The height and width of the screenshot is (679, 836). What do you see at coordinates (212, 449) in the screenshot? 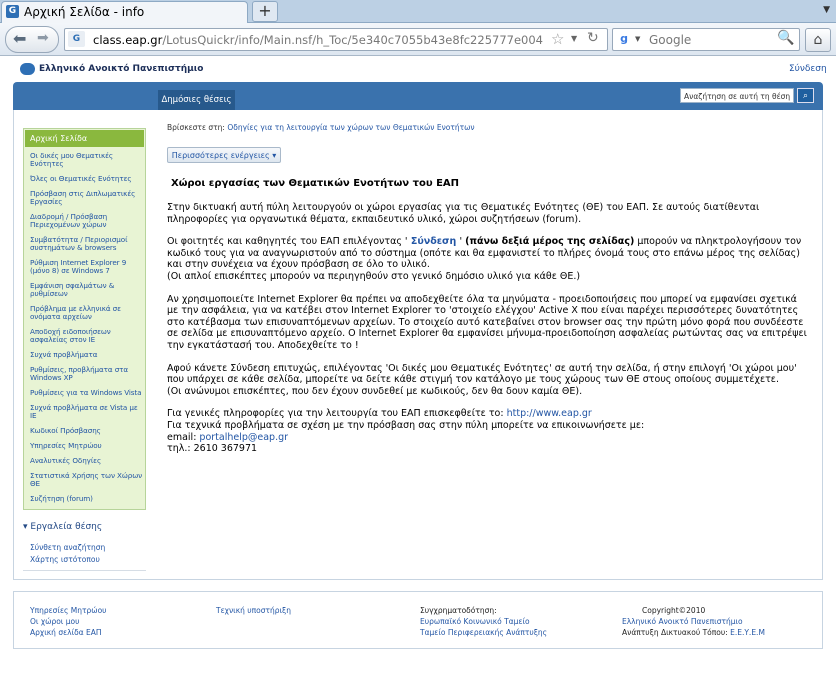
I see `phone-text: τηλ.: 2610 367971` at bounding box center [212, 449].